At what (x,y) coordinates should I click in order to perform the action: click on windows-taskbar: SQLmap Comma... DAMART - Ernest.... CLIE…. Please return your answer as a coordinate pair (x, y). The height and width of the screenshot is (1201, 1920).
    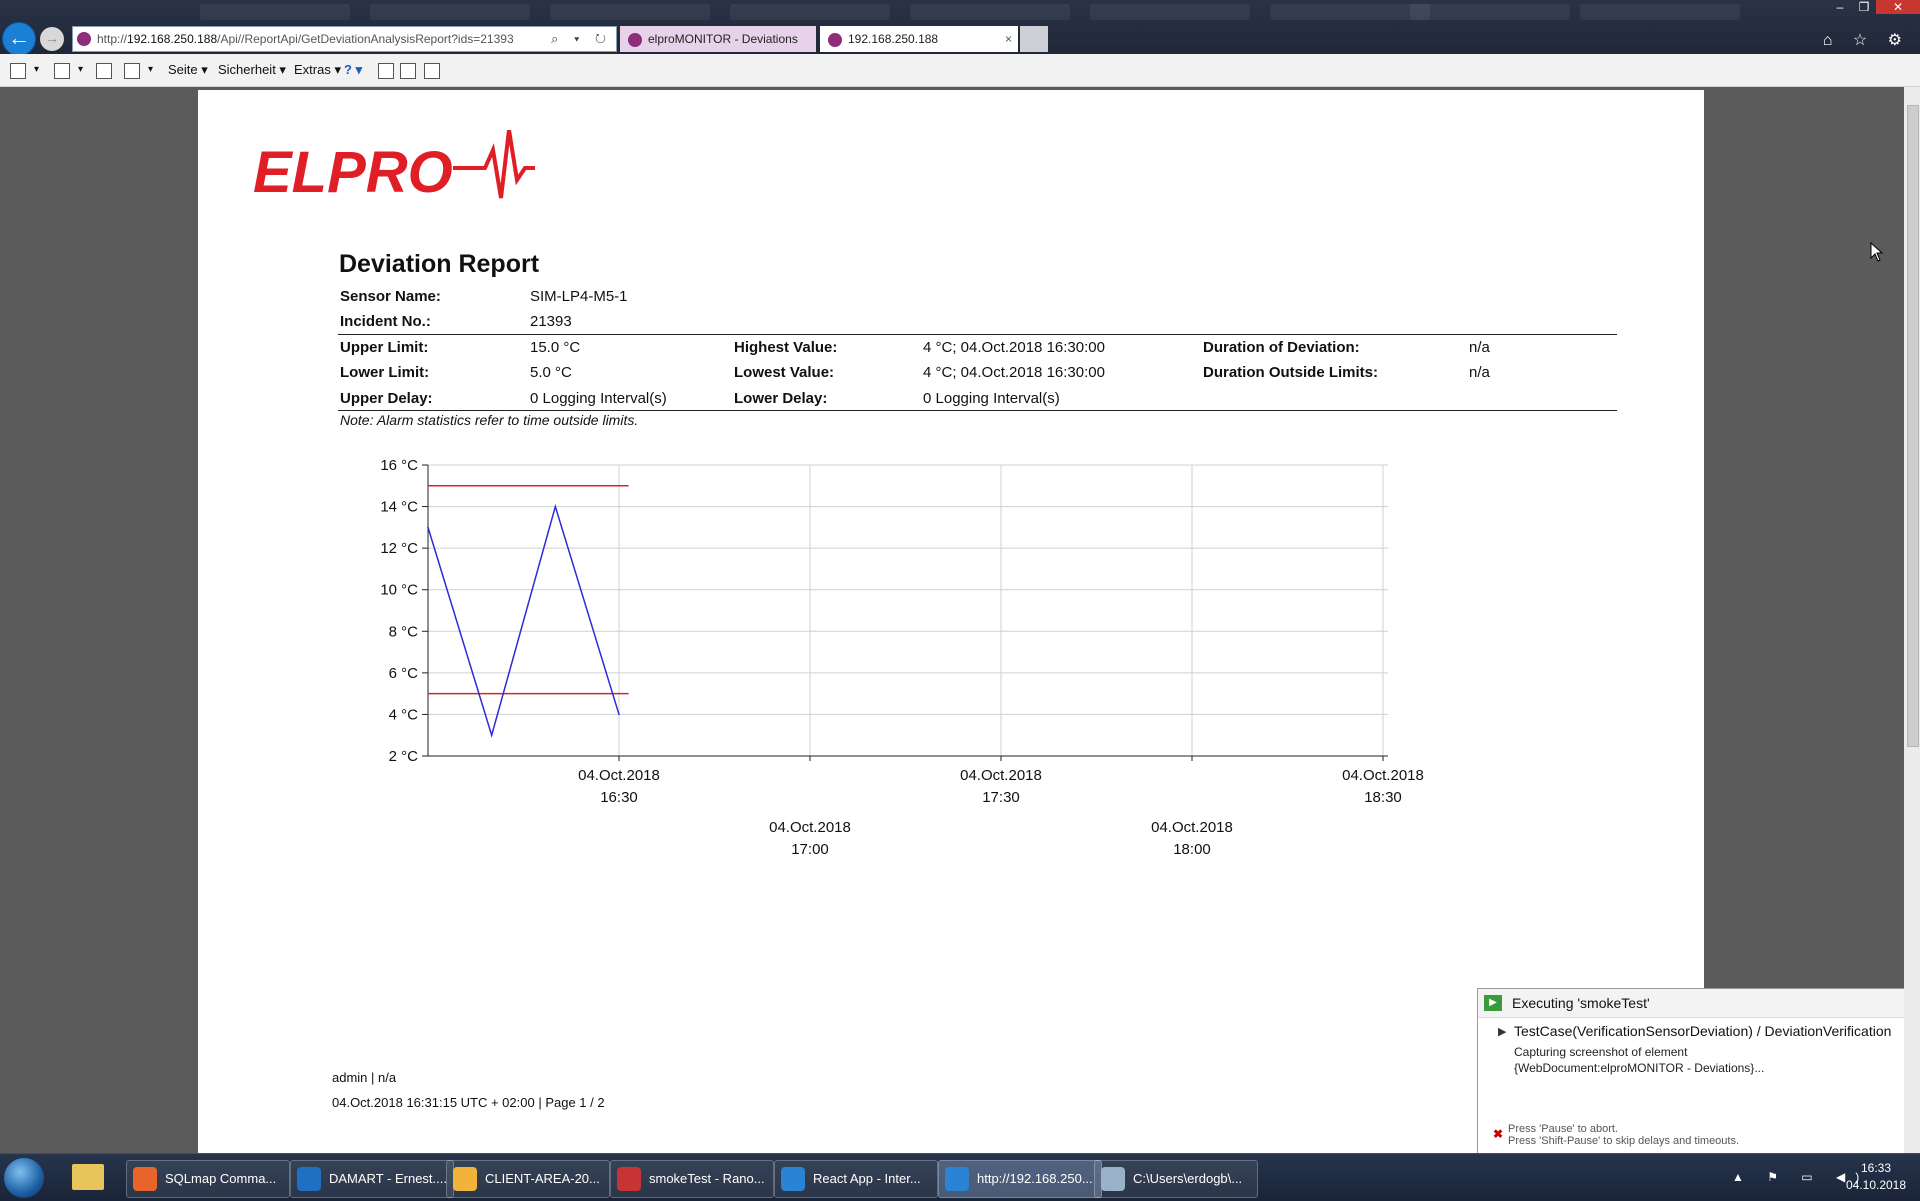
    Looking at the image, I should click on (960, 1177).